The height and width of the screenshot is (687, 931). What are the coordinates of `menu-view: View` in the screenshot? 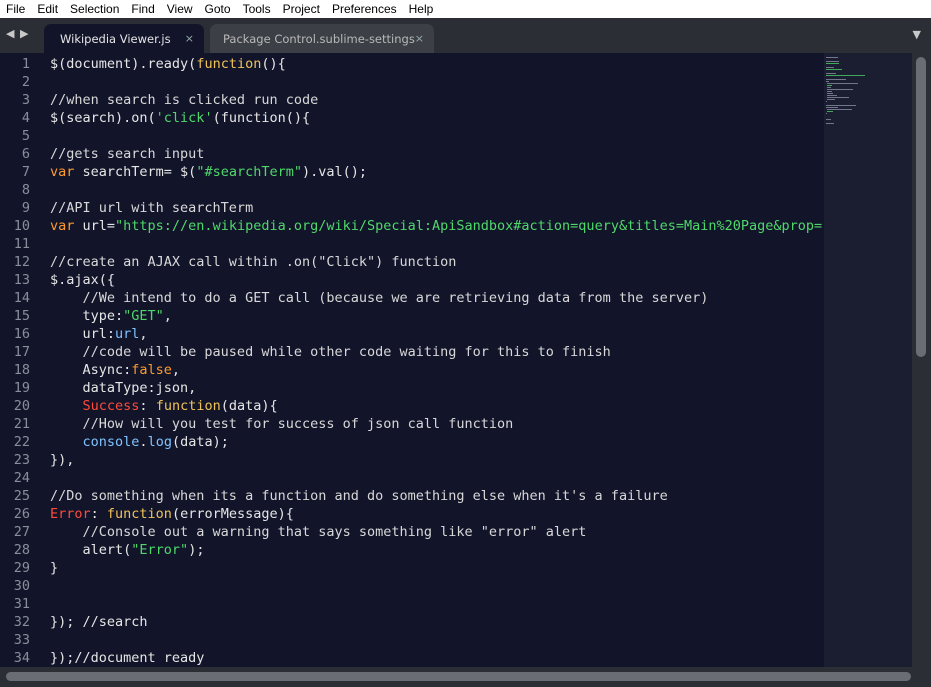 It's located at (180, 9).